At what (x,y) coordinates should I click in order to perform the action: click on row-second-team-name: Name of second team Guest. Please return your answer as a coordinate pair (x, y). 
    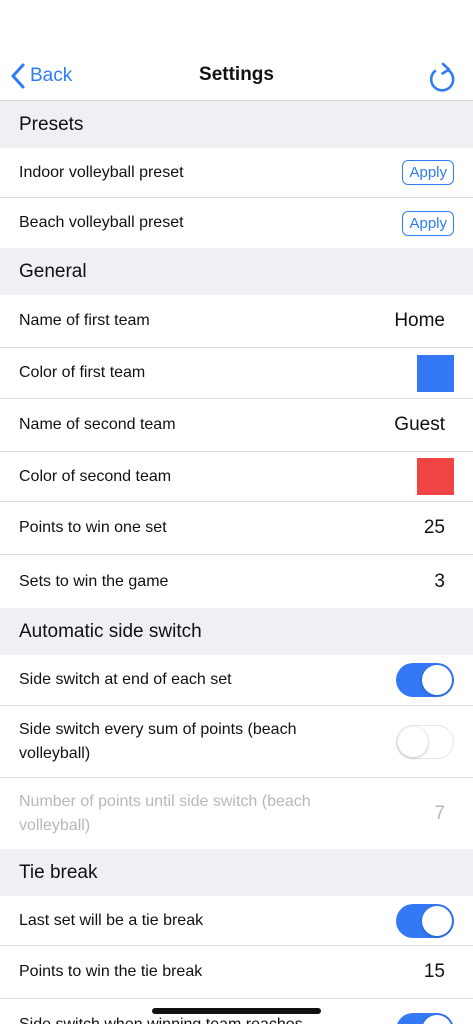
    Looking at the image, I should click on (236, 425).